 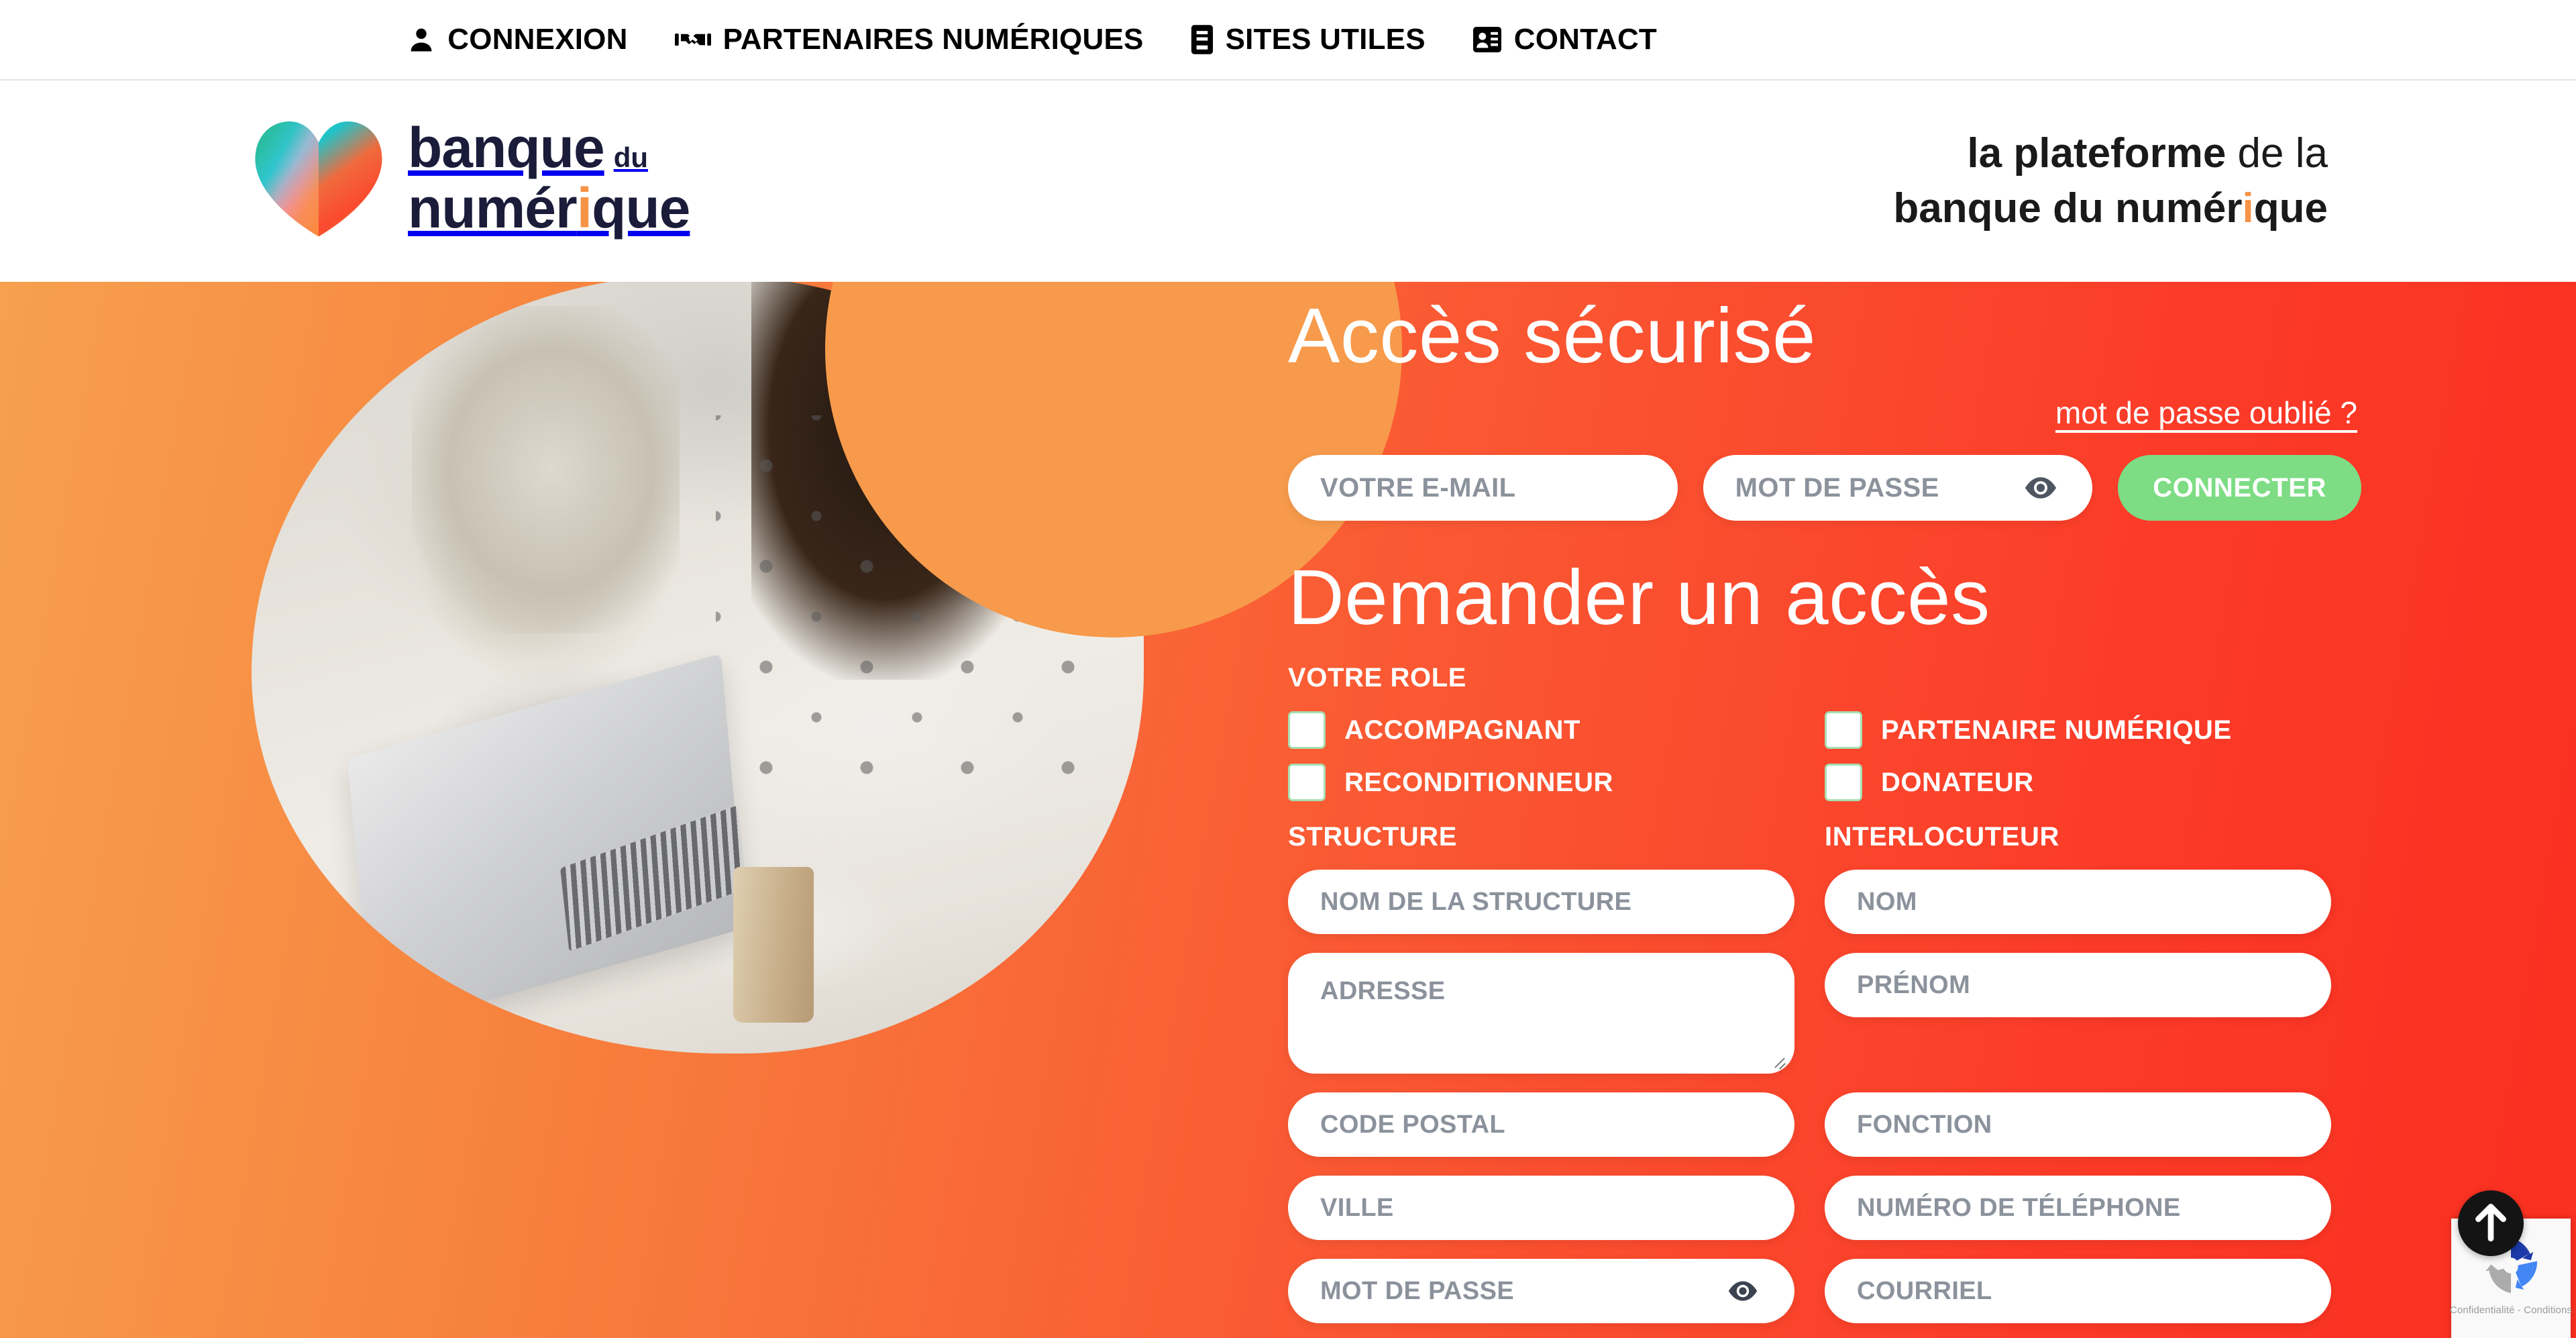 I want to click on forgot-password-row: mot de passe oublié ?, so click(x=1824, y=413).